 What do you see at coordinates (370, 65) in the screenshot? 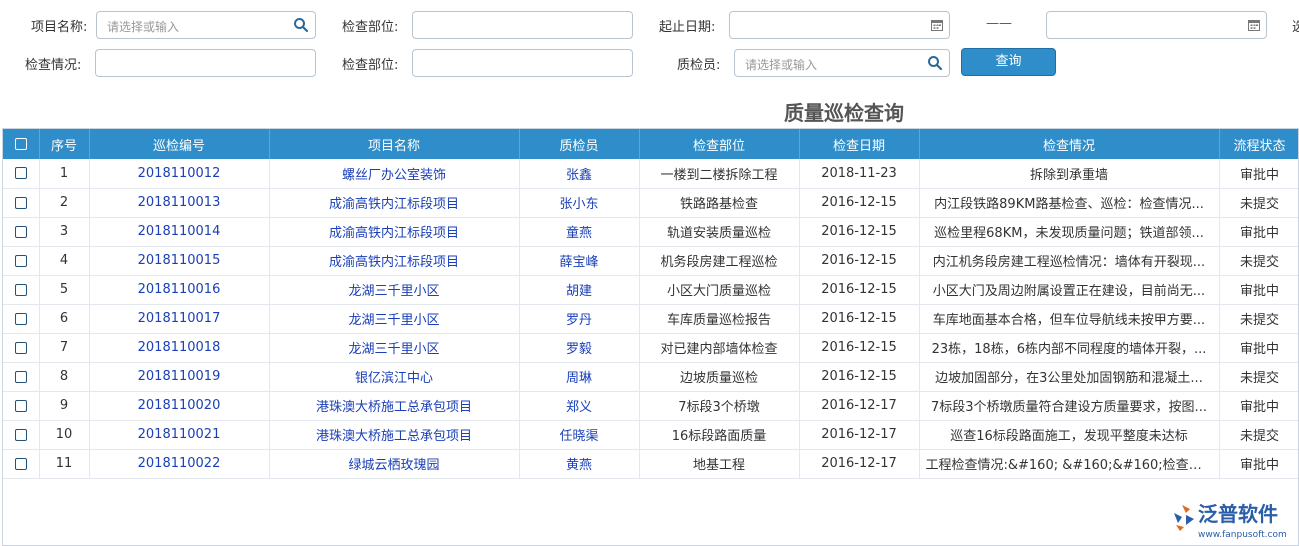
I see `inspect-part-label-2: 检查部位:` at bounding box center [370, 65].